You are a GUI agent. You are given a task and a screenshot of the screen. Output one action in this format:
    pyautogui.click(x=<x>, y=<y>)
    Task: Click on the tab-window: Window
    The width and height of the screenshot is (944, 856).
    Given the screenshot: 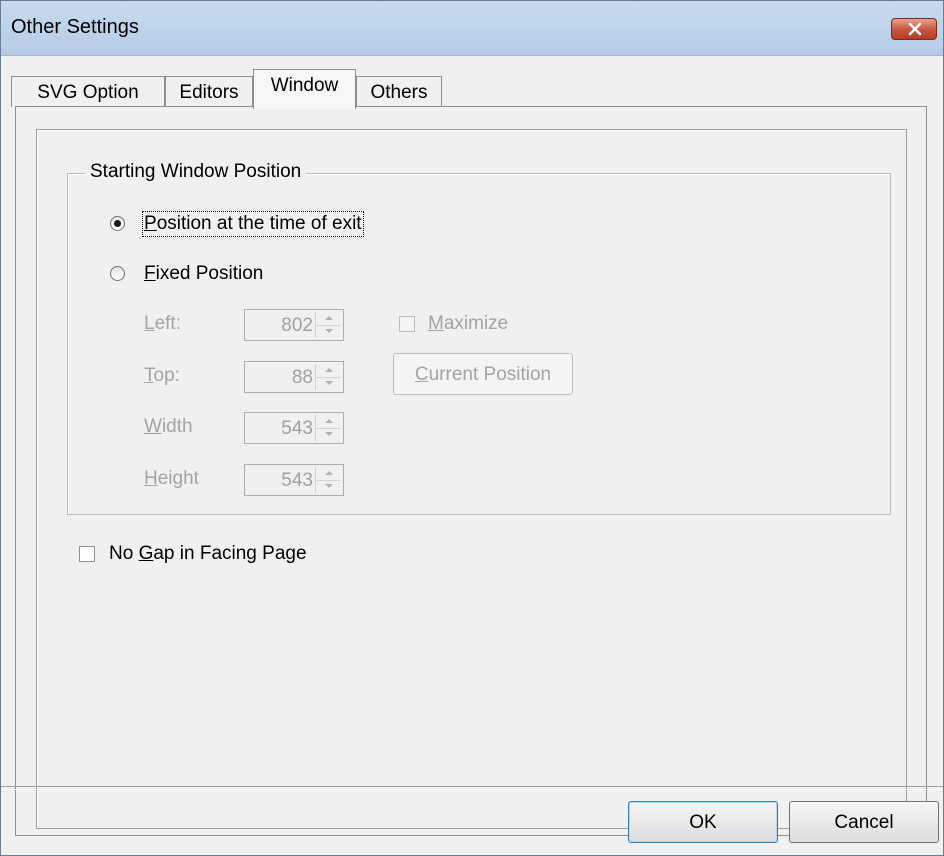 What is the action you would take?
    pyautogui.click(x=304, y=89)
    